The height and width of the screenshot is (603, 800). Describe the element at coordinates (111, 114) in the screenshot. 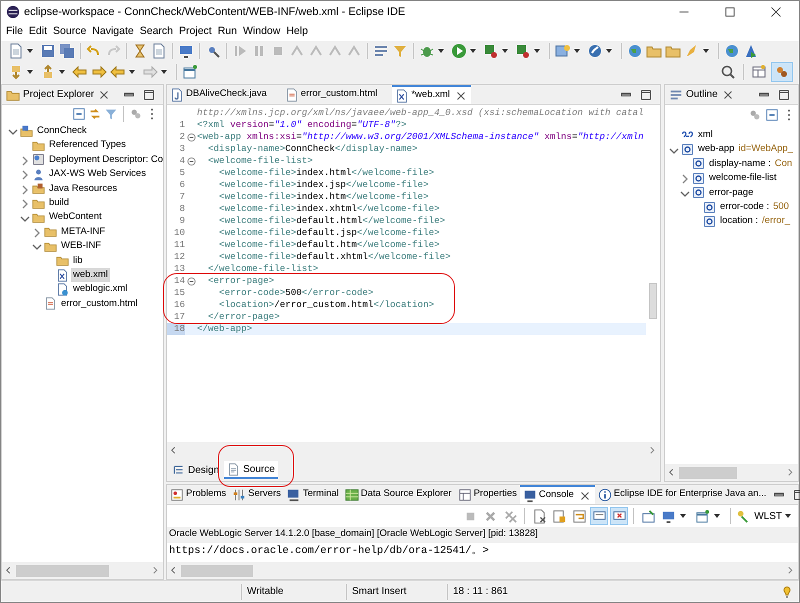

I see `filter-icon` at that location.